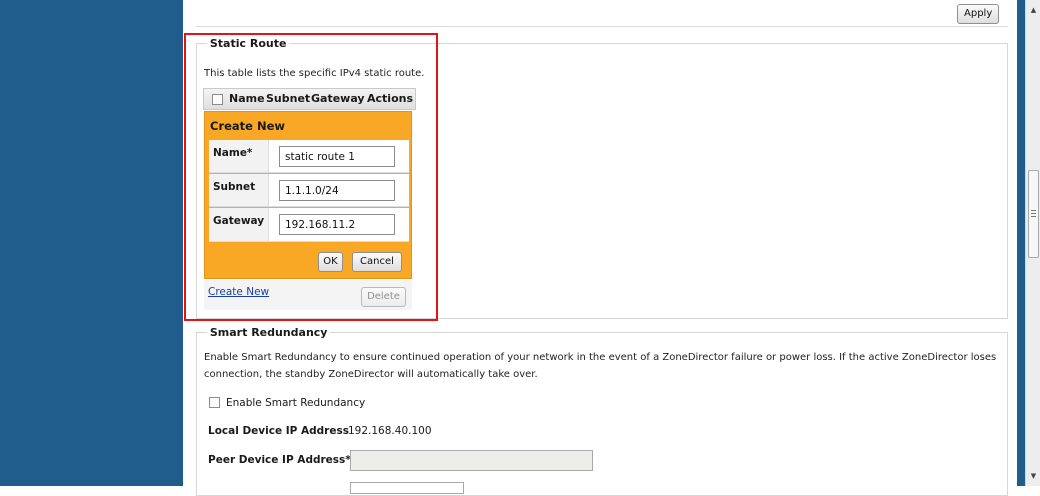  What do you see at coordinates (390, 431) in the screenshot?
I see `local-ip-value: 192.168.40.100` at bounding box center [390, 431].